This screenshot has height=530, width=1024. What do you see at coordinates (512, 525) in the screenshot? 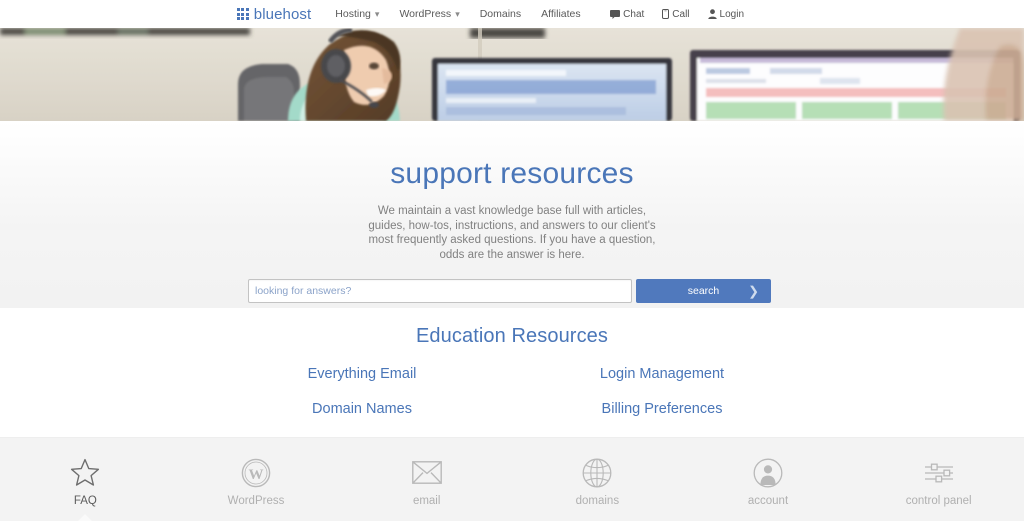
I see `page-bottom-strip` at bounding box center [512, 525].